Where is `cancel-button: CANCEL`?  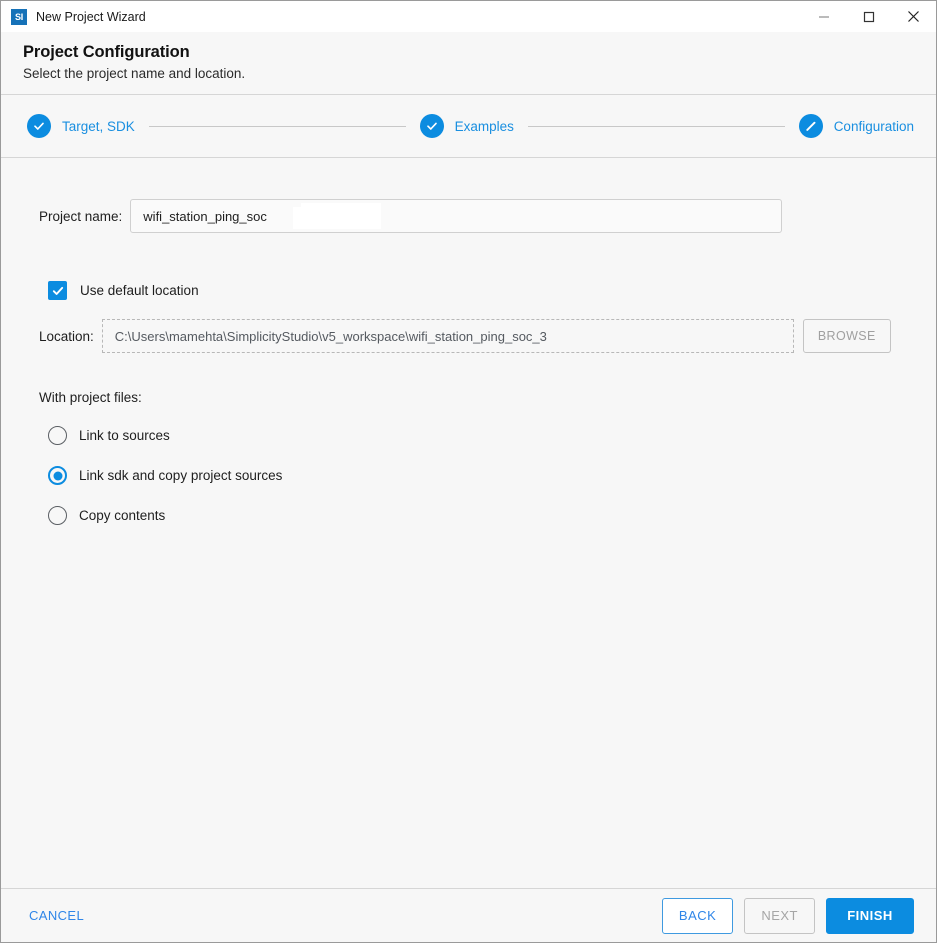 cancel-button: CANCEL is located at coordinates (56, 915).